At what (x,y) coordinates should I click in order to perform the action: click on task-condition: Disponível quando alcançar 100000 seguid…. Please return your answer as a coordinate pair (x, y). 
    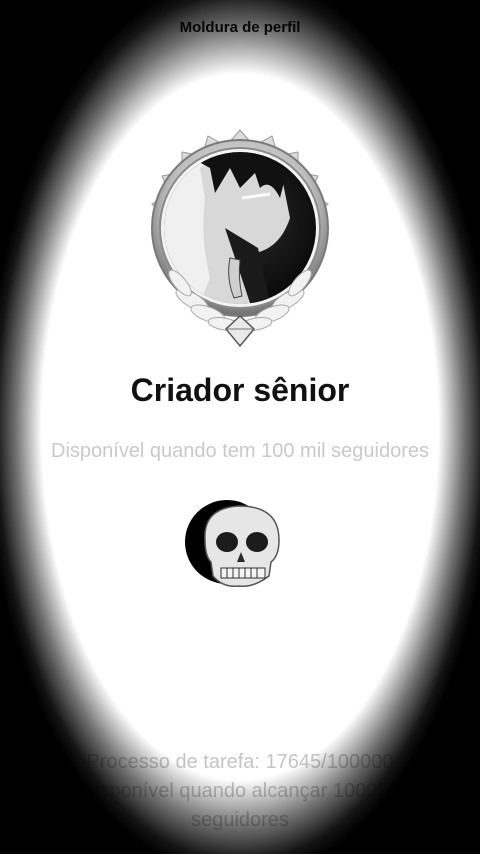
    Looking at the image, I should click on (240, 805).